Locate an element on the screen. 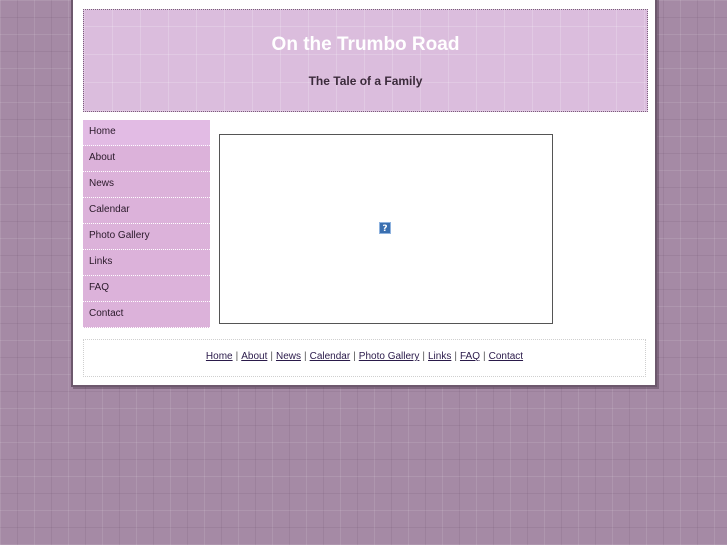 The width and height of the screenshot is (727, 545). missing-plugin-icon: ? is located at coordinates (385, 228).